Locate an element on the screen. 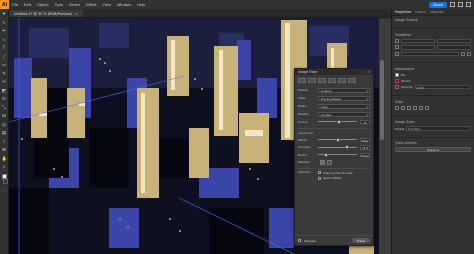 This screenshot has width=474, height=254. eraser-tool-icon: ◩ is located at coordinates (4, 91).